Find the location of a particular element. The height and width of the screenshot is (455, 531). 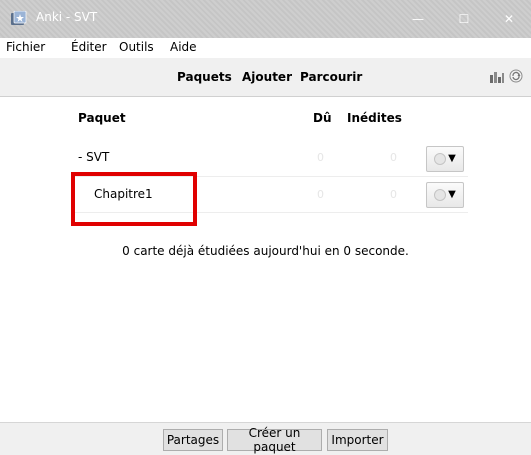

toolbar-paquets-link: Paquets is located at coordinates (204, 77).